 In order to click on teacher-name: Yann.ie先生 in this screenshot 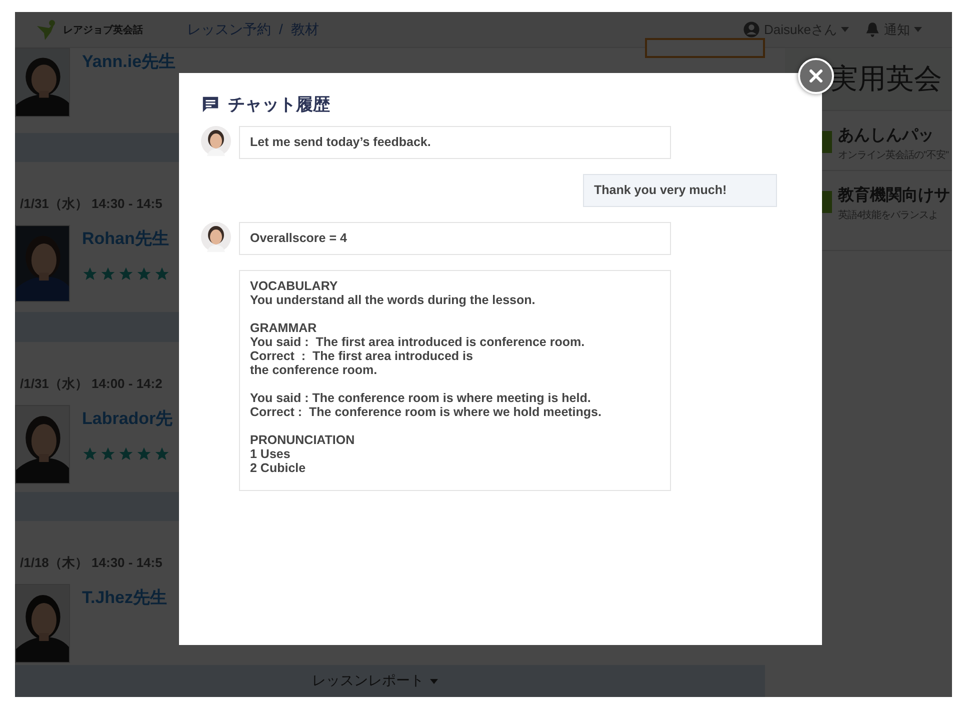, I will do `click(129, 61)`.